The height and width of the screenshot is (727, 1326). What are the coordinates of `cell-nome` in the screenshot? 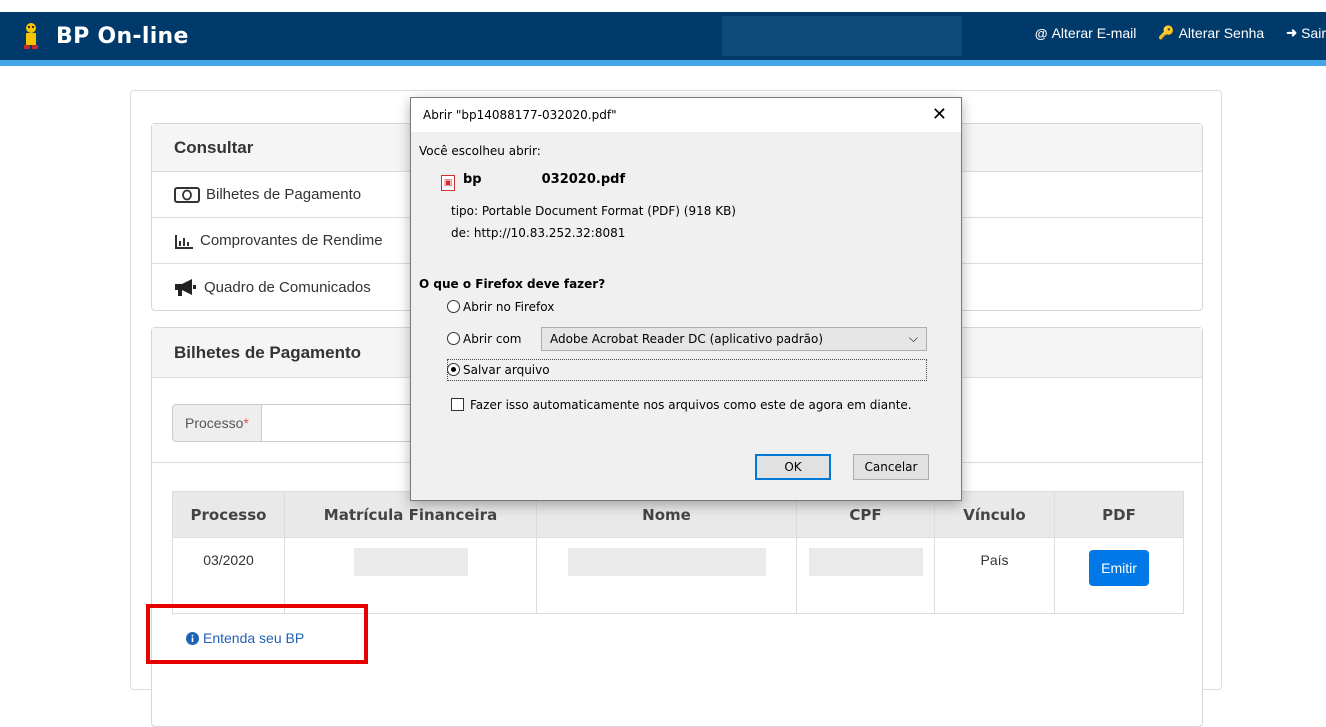 It's located at (666, 575).